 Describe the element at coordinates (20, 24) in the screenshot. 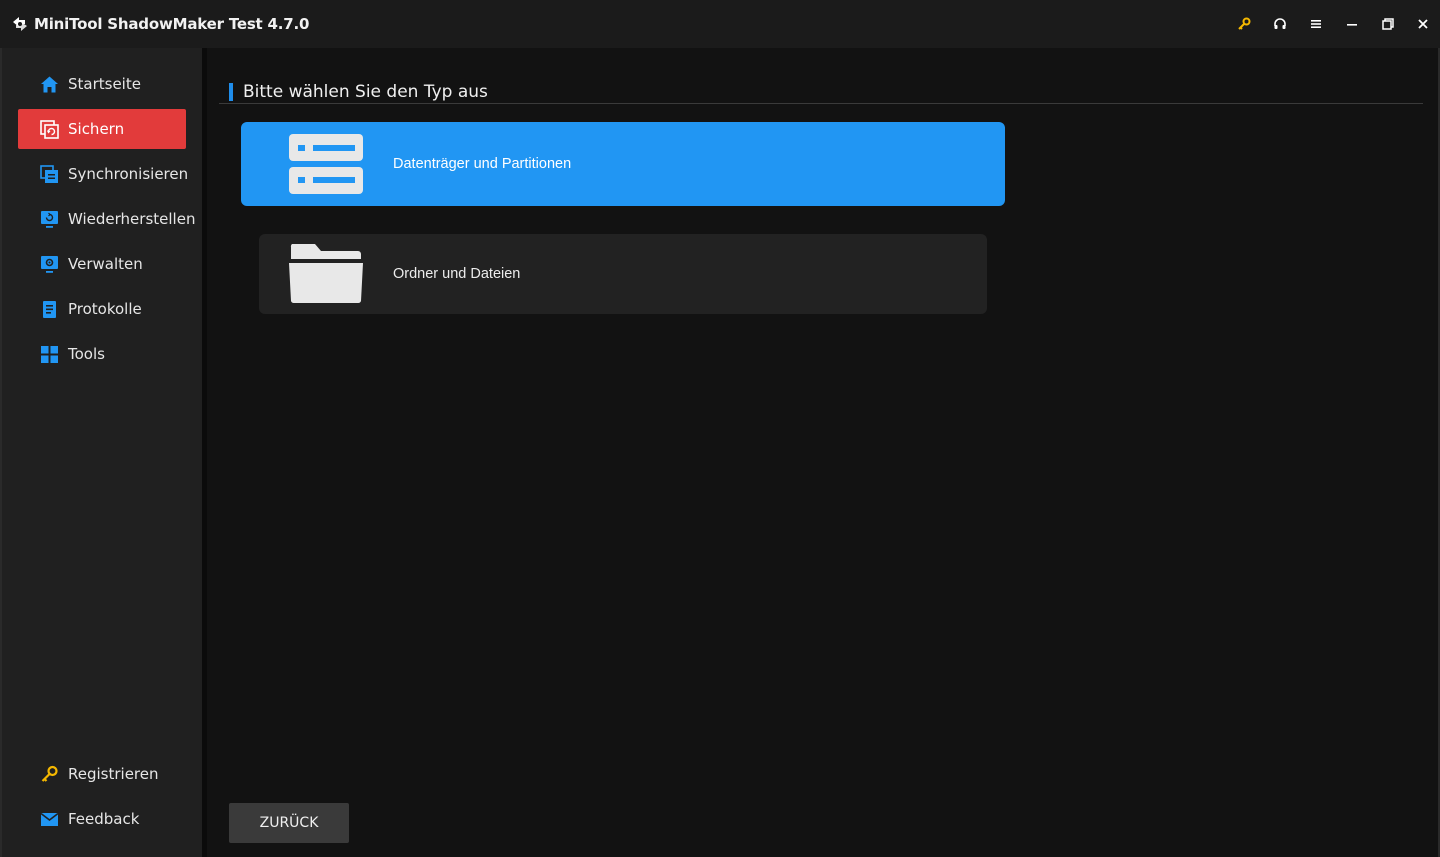

I see `app-logo-icon` at that location.